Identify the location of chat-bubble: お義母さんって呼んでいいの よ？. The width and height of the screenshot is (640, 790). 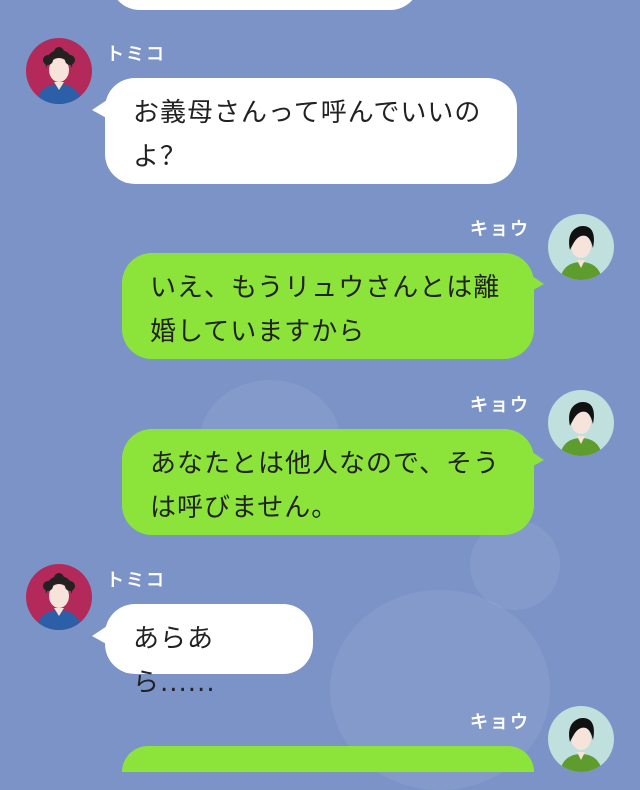
(311, 131).